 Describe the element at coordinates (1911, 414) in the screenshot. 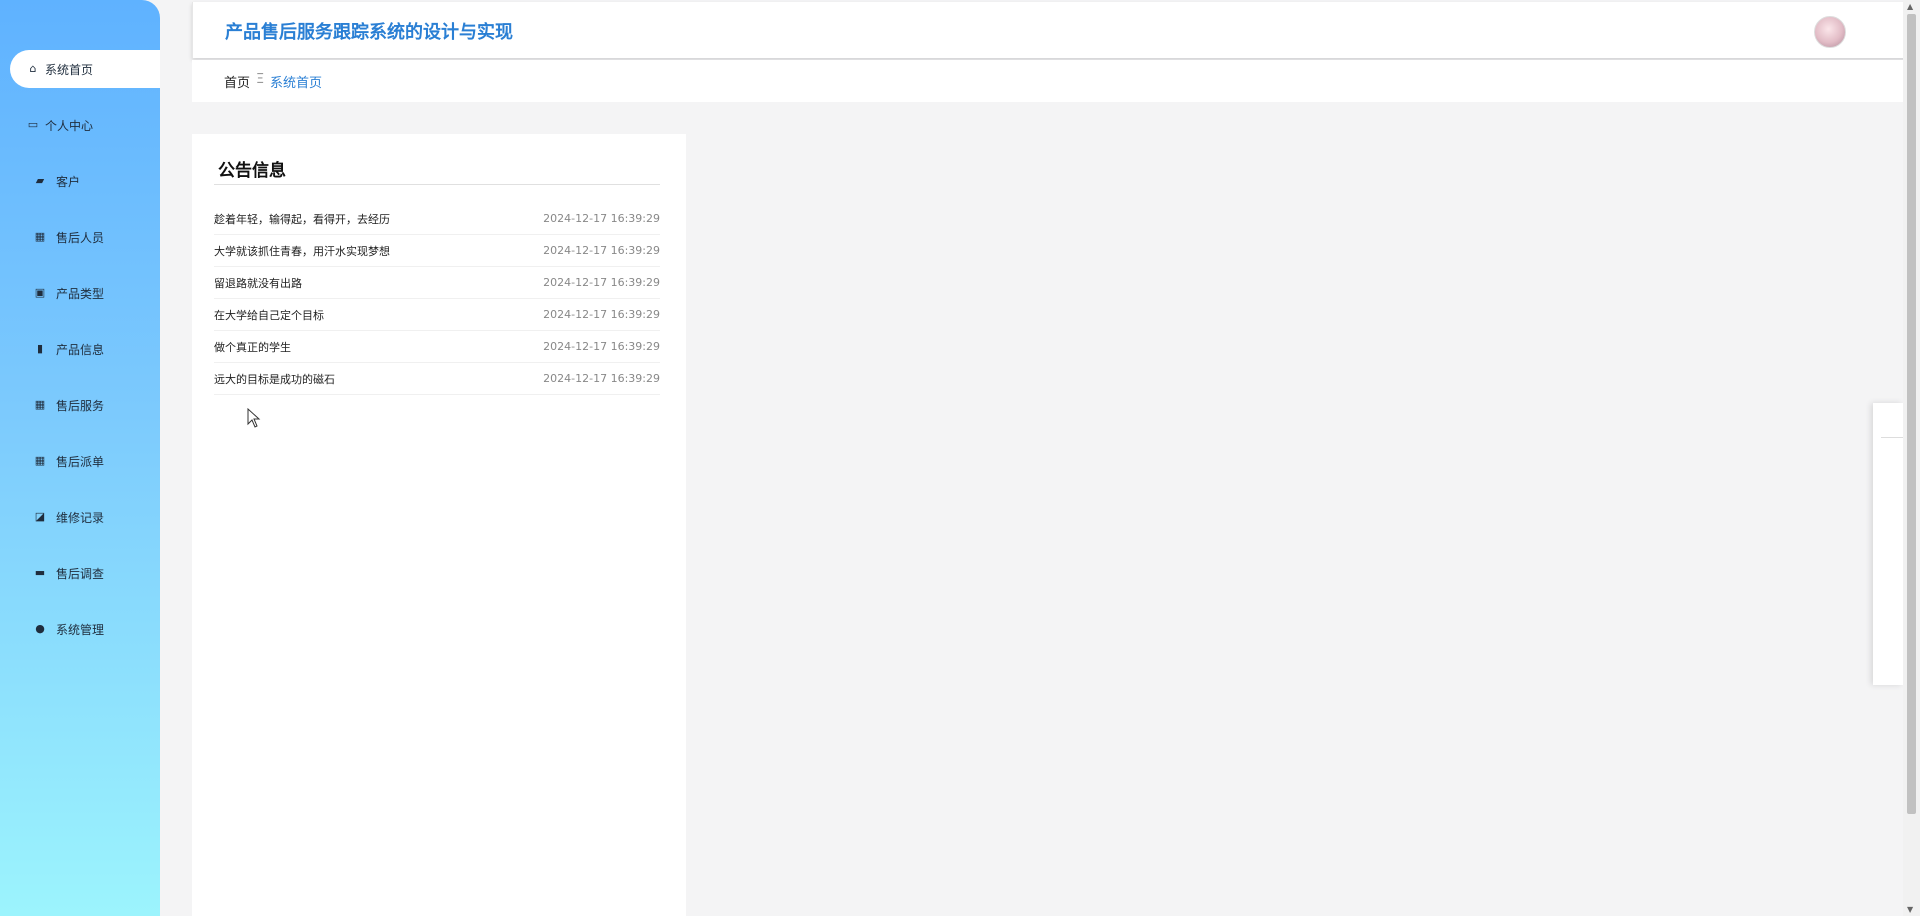

I see `scrollbar-thumb` at that location.